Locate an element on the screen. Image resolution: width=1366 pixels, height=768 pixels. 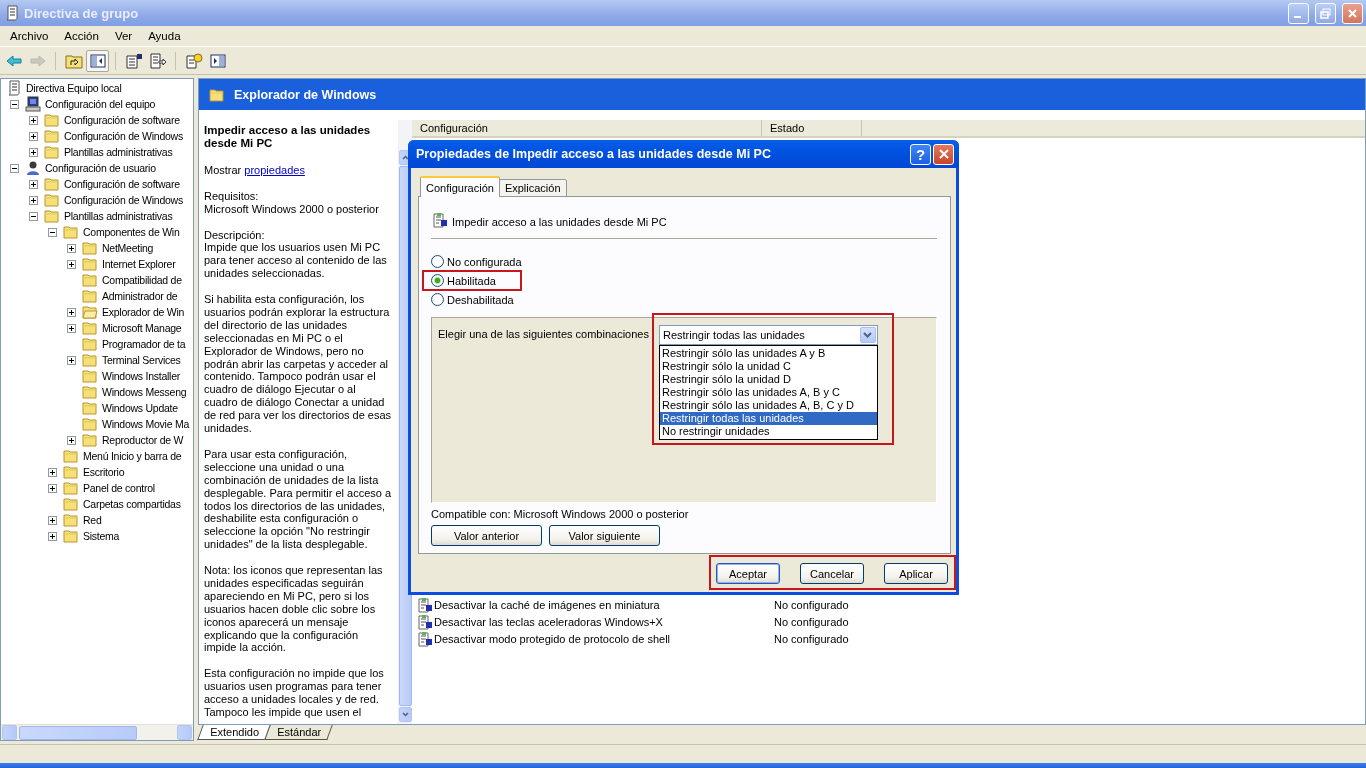
setting-name: Desactivar las teclas aceleradoras Windows+X is located at coordinates (604, 621).